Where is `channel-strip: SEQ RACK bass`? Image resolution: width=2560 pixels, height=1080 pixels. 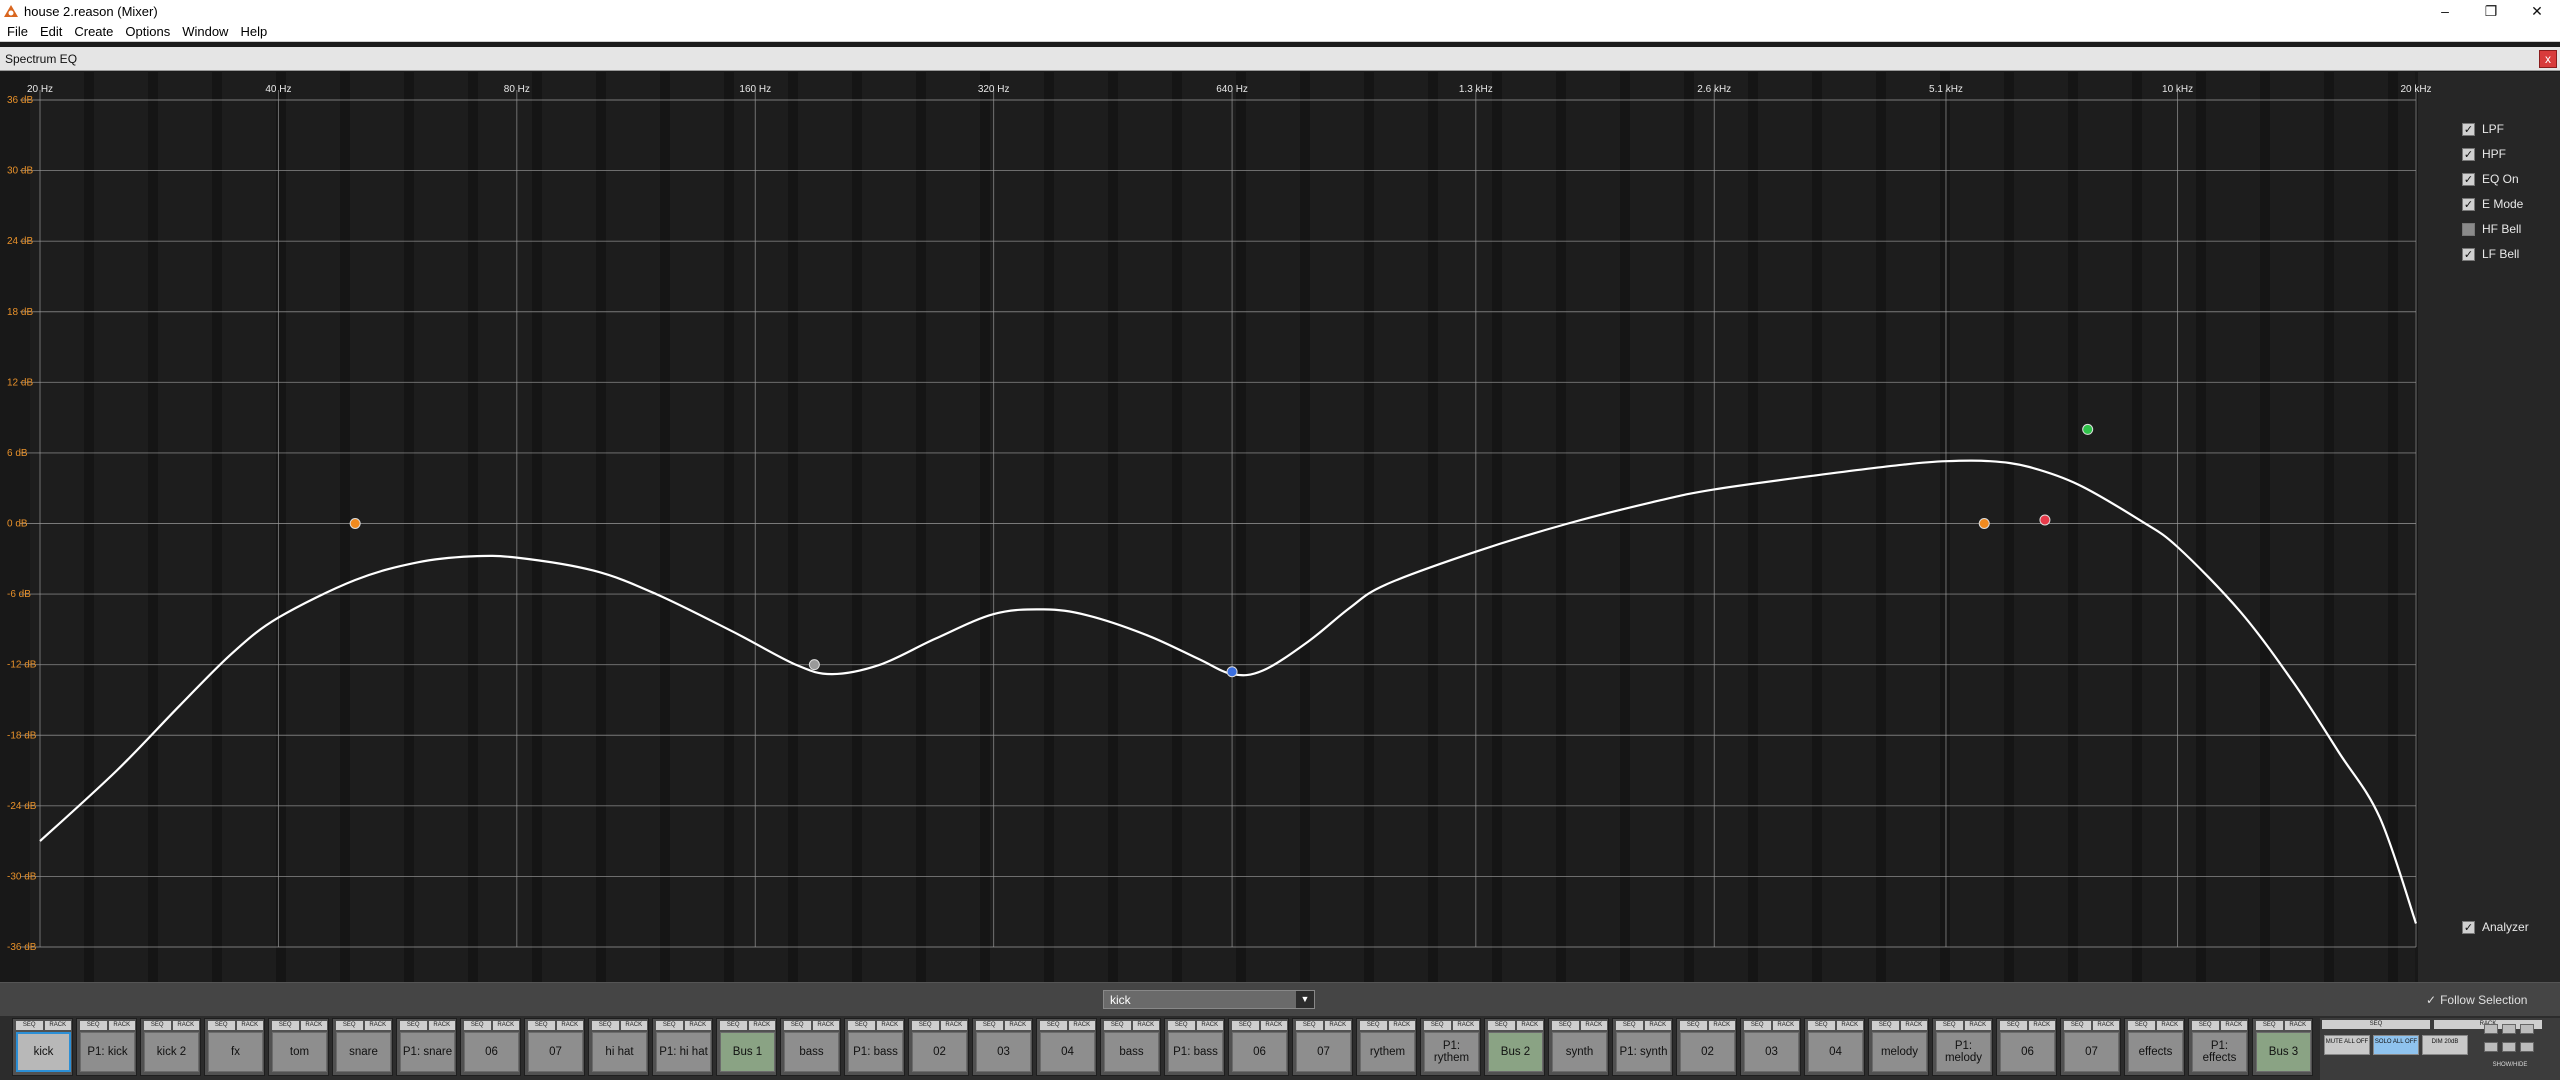
channel-strip: SEQ RACK bass is located at coordinates (1130, 1047).